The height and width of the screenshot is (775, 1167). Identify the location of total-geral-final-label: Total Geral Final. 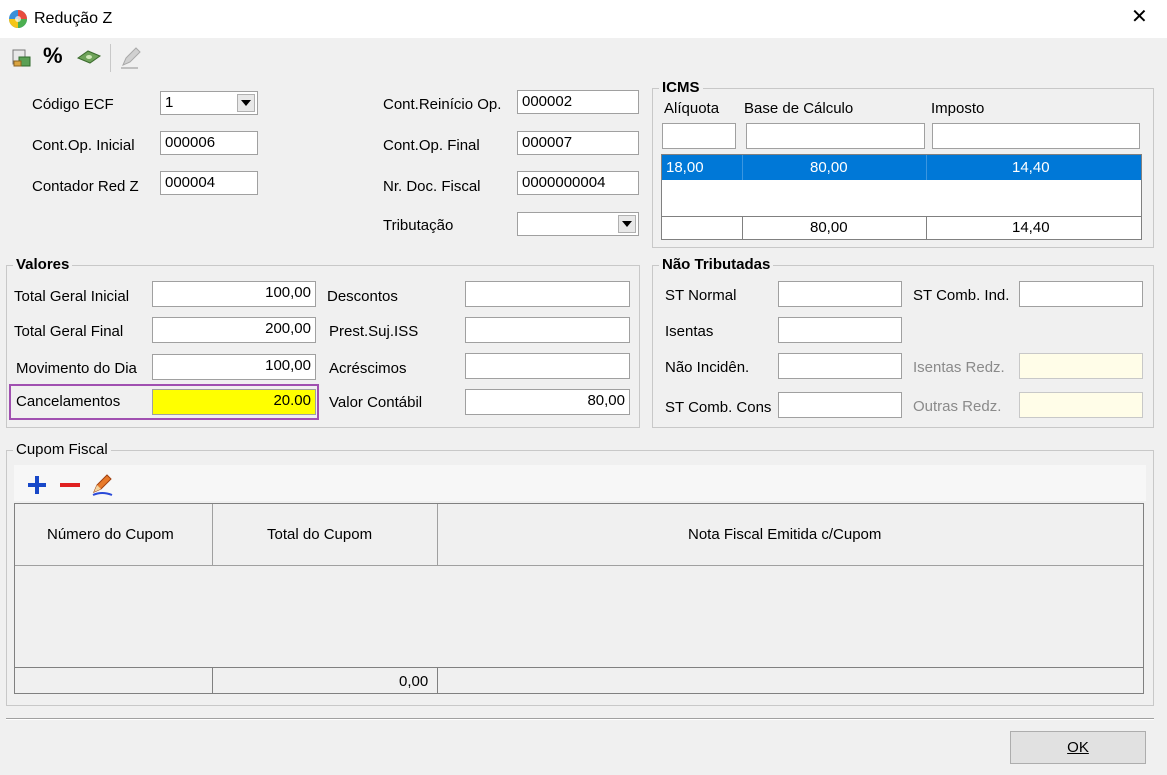
(69, 331).